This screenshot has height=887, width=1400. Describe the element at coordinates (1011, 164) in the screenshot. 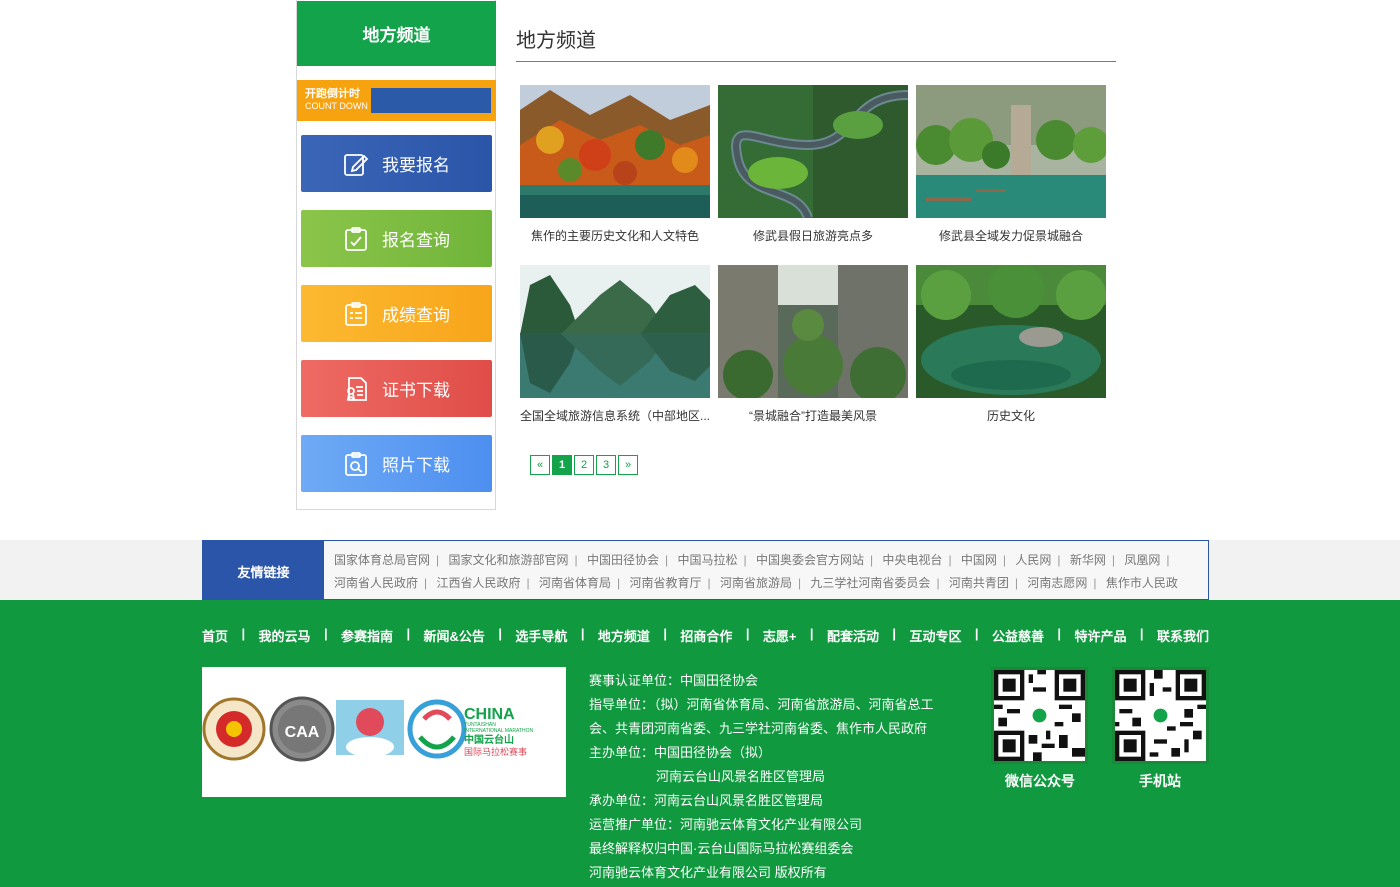

I see `news-card: 修武县全域发力促景城融合` at that location.